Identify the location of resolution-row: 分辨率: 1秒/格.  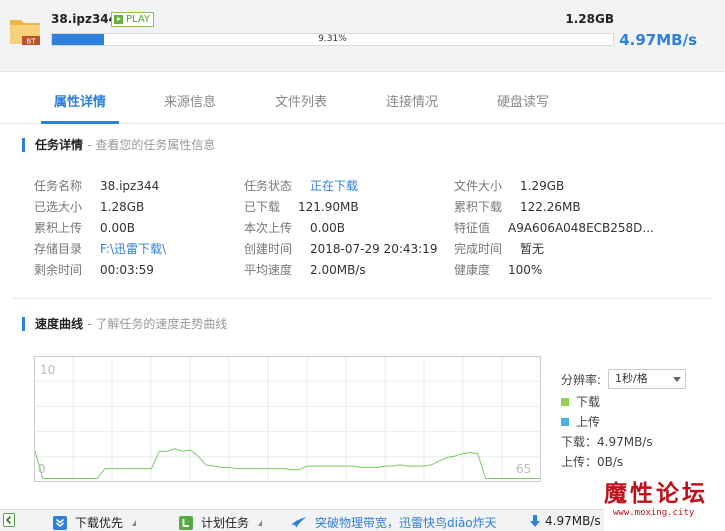
(623, 379).